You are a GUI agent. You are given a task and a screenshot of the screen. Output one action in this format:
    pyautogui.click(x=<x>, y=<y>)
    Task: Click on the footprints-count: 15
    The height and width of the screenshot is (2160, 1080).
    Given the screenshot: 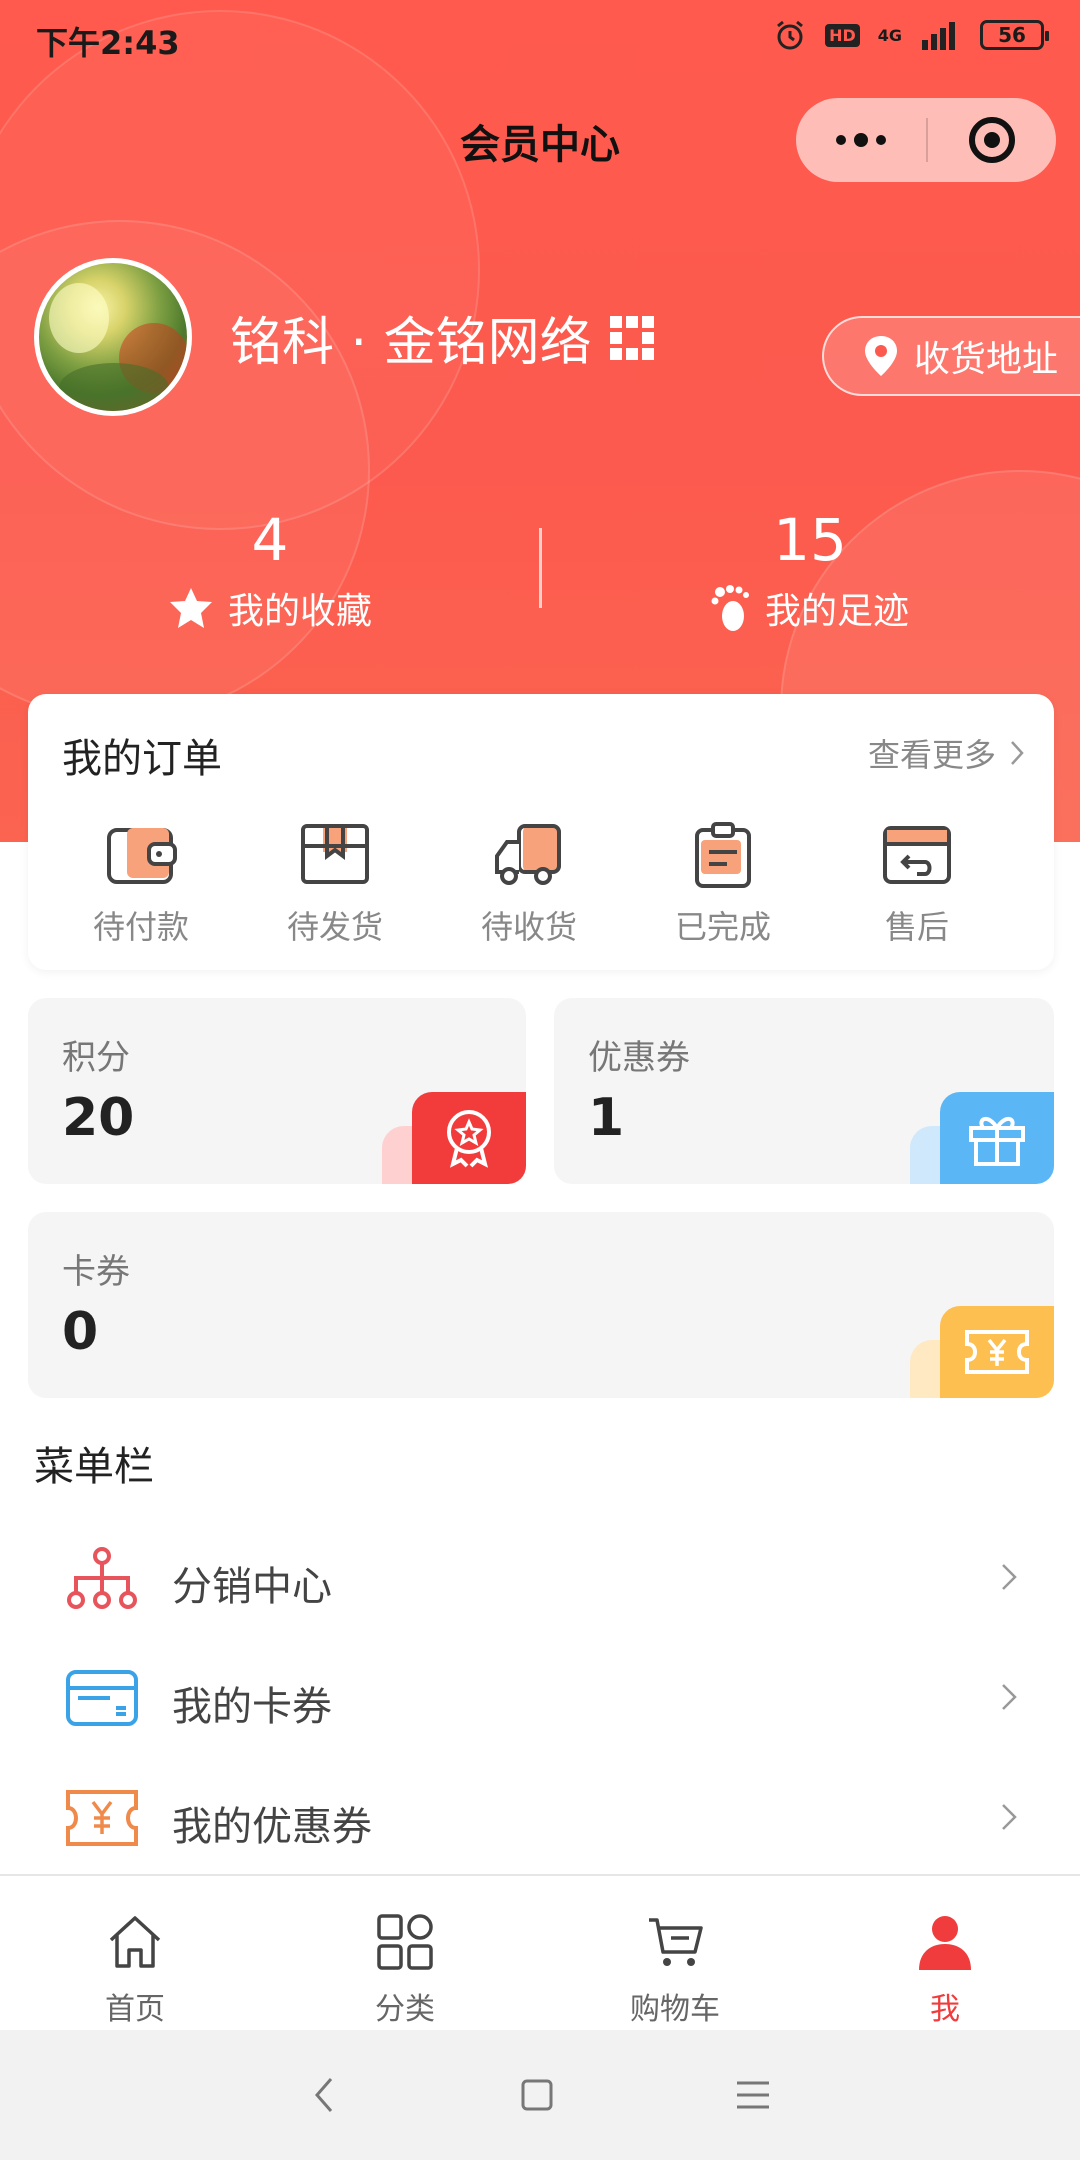 What is the action you would take?
    pyautogui.click(x=810, y=540)
    